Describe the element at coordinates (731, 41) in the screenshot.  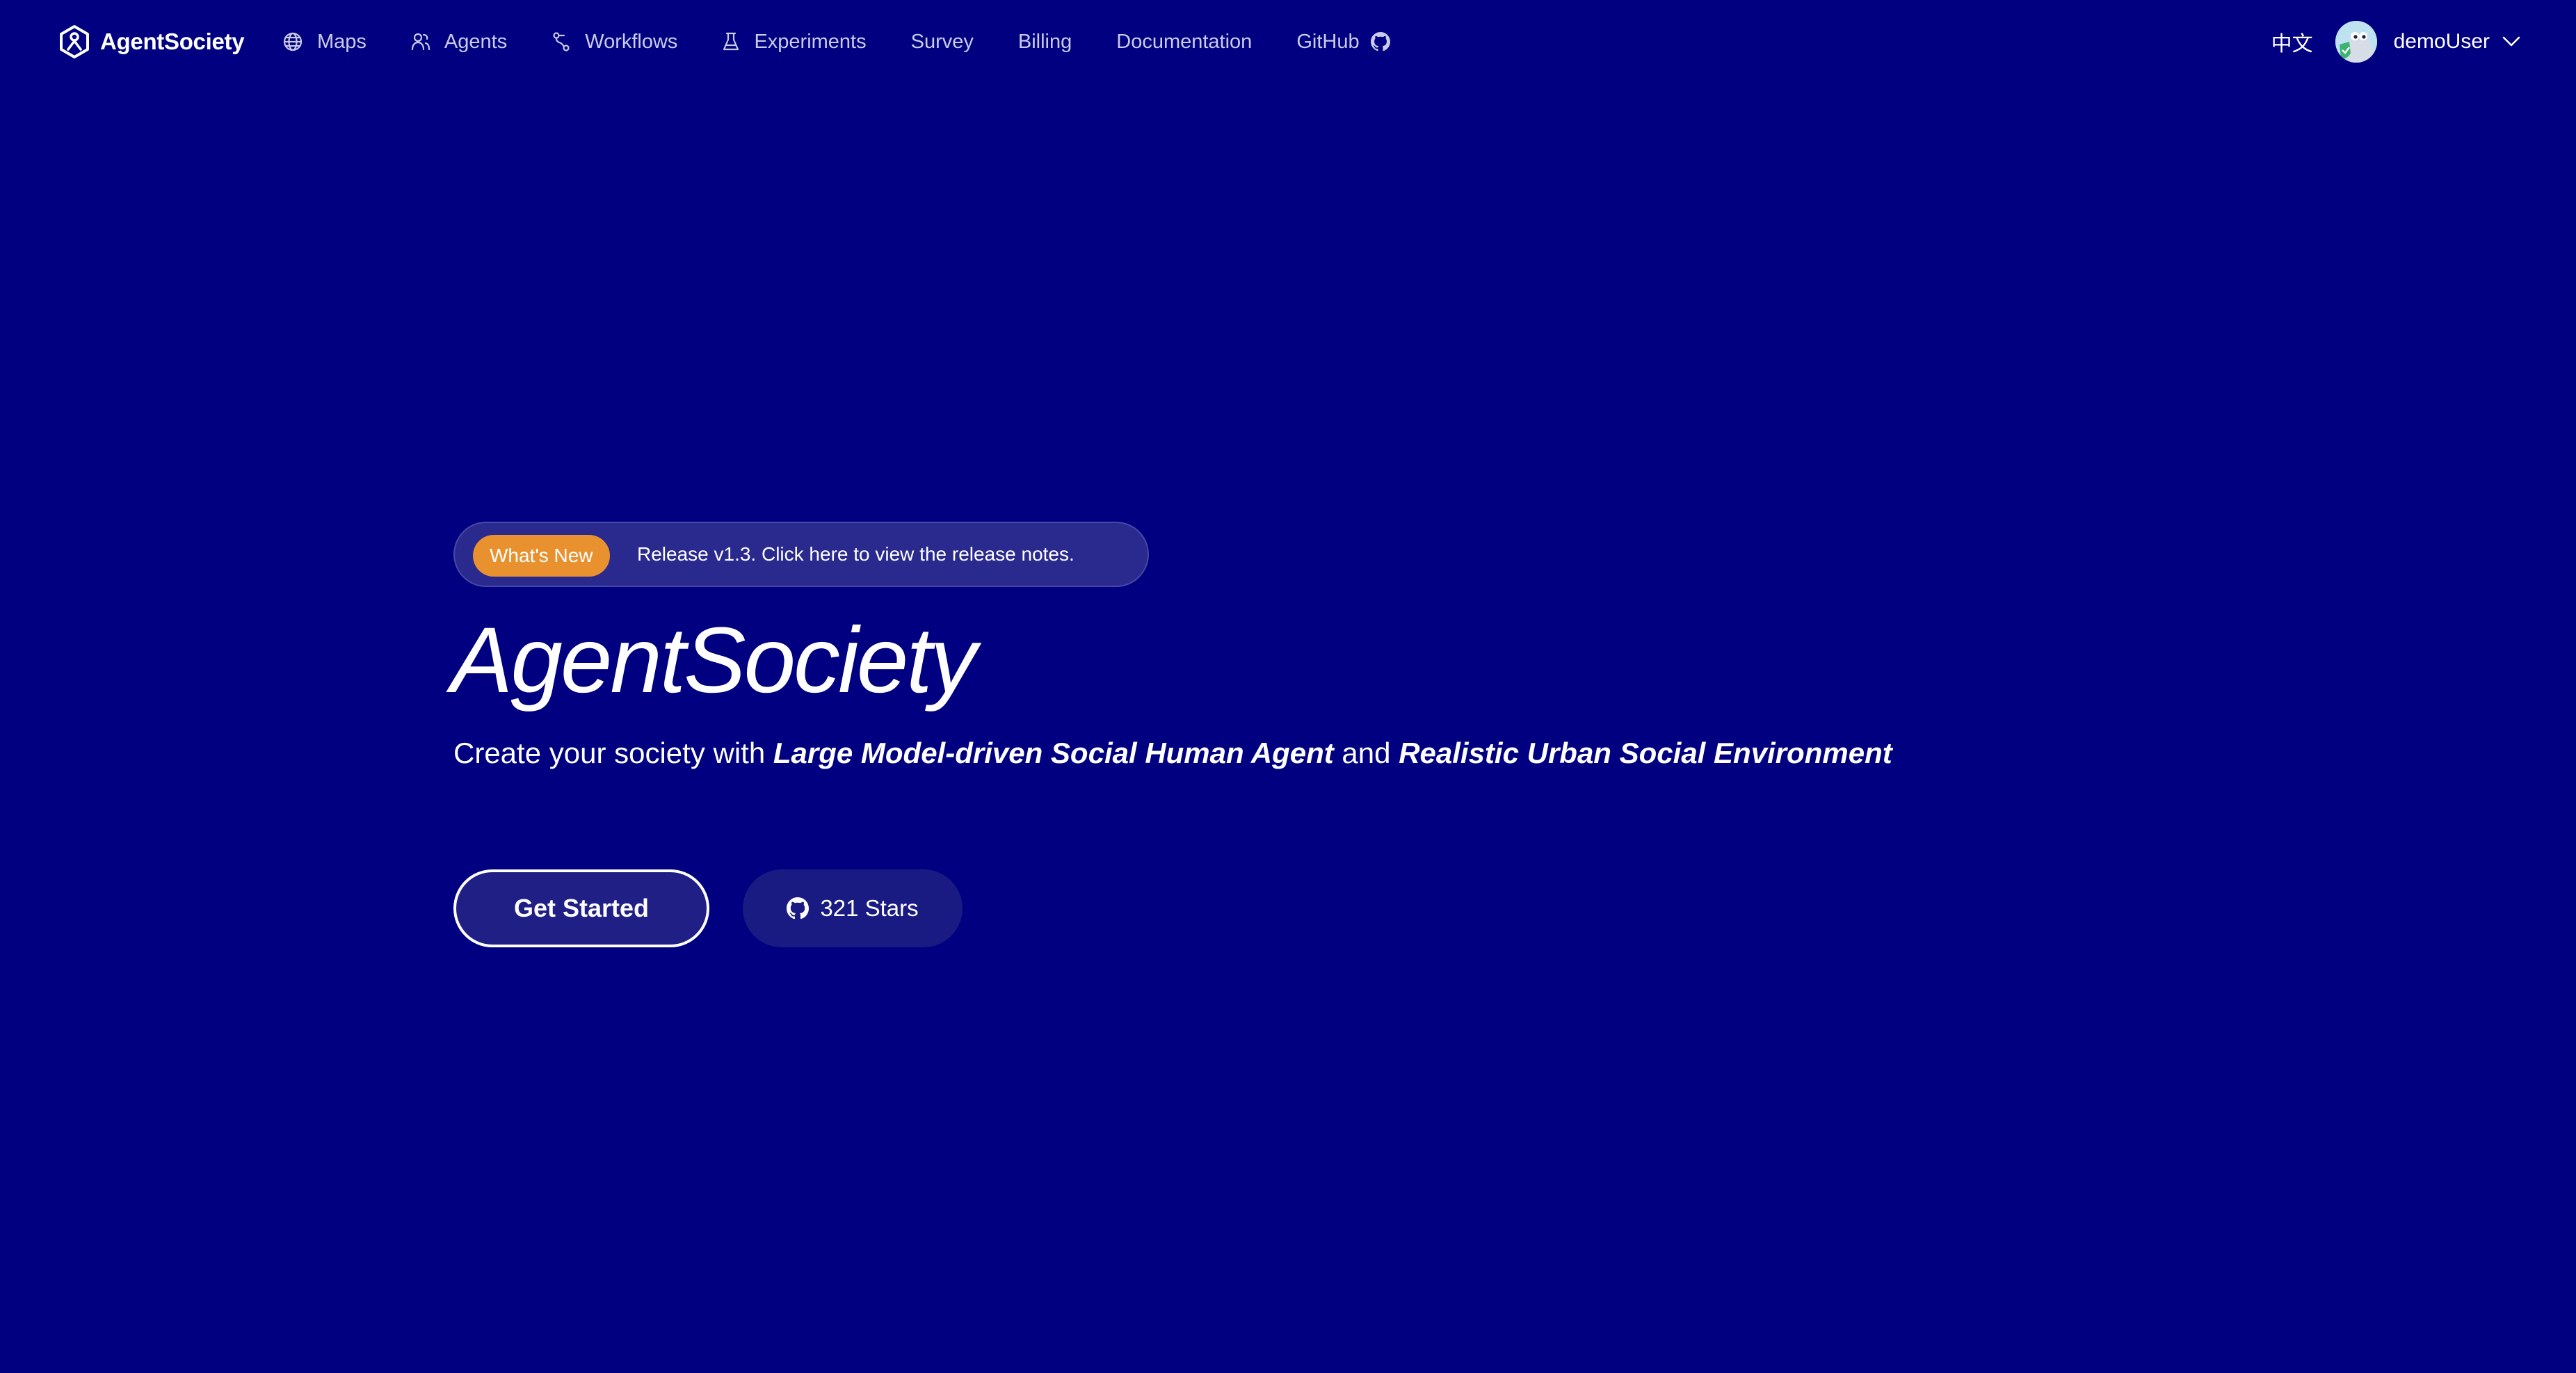
I see `flask-icon` at that location.